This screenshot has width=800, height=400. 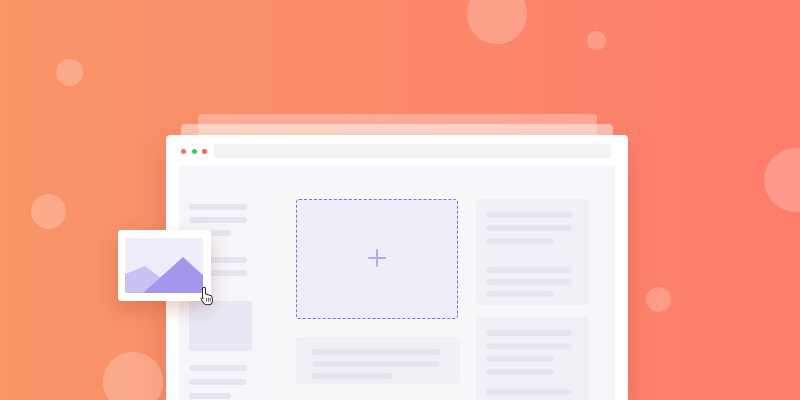 What do you see at coordinates (207, 296) in the screenshot?
I see `hand-pointer-icon` at bounding box center [207, 296].